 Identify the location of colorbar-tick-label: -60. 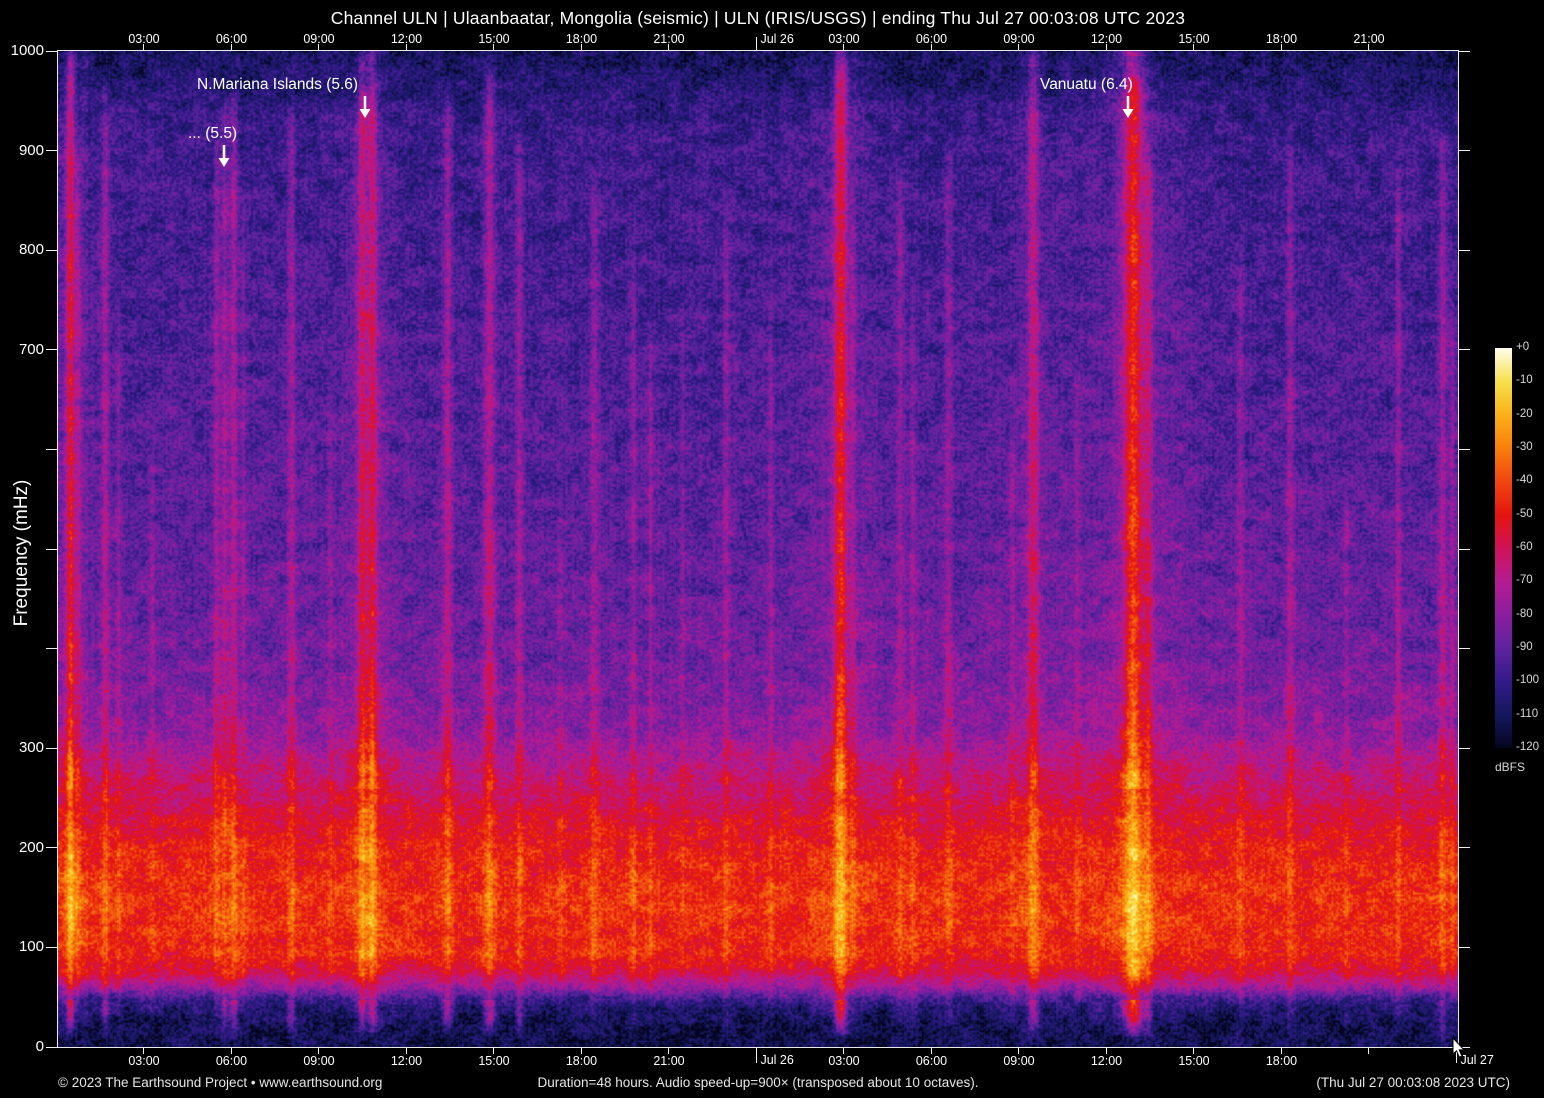
(1524, 547).